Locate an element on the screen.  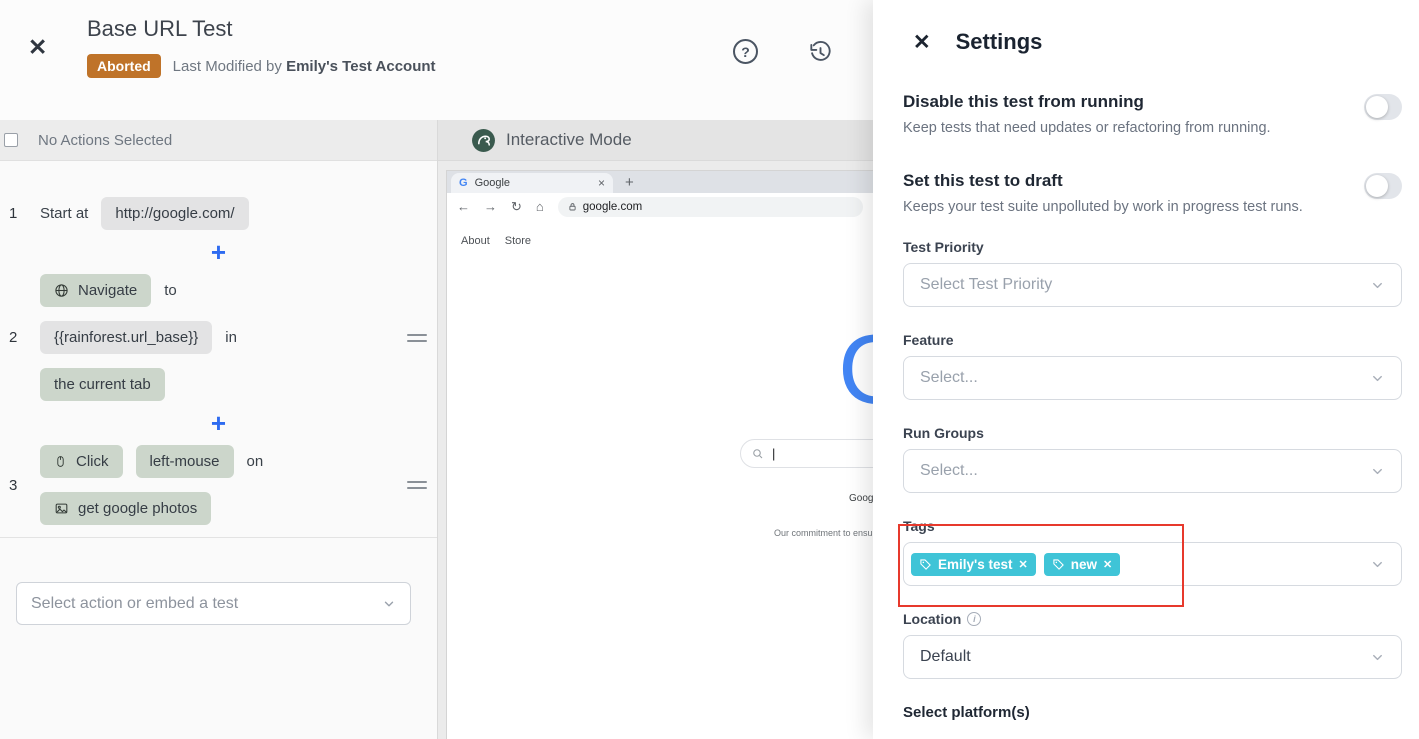
mouse-button-pill: left-mouse is located at coordinates (184, 461).